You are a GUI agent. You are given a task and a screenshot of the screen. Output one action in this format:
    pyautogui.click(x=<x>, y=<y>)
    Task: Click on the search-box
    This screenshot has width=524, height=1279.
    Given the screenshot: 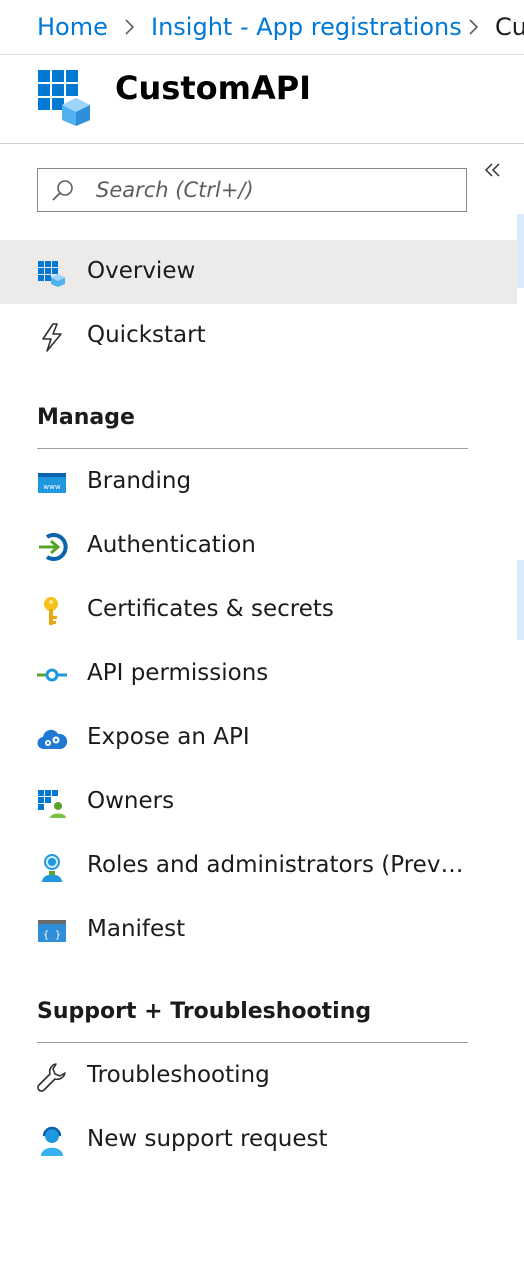 What is the action you would take?
    pyautogui.click(x=252, y=190)
    